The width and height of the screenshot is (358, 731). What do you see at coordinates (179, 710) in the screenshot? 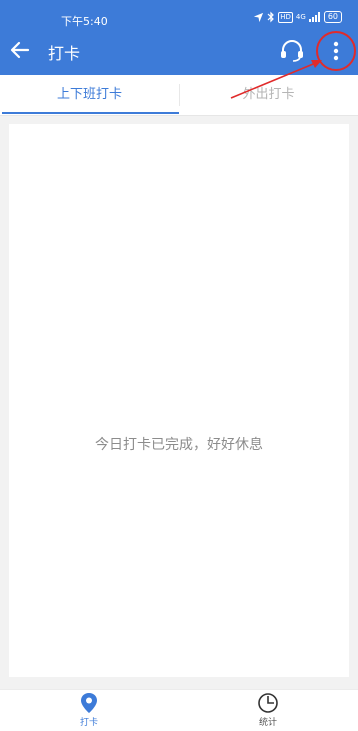
I see `bottom-navigation: 打卡 统计` at bounding box center [179, 710].